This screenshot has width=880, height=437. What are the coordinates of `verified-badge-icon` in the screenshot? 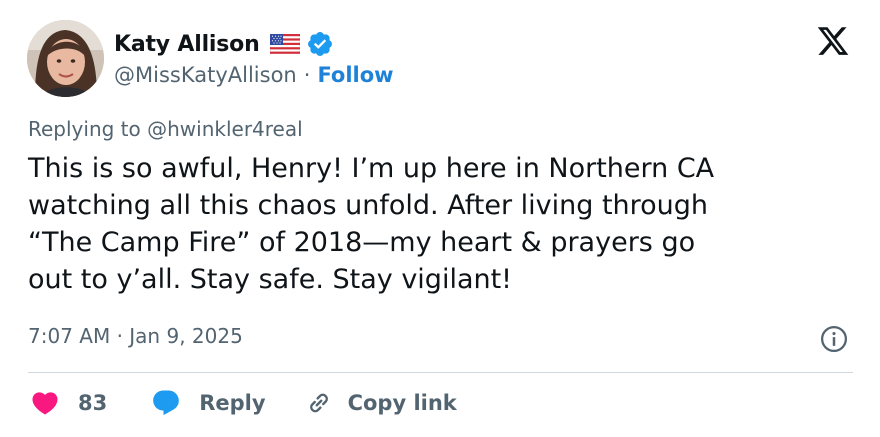 It's located at (319, 44).